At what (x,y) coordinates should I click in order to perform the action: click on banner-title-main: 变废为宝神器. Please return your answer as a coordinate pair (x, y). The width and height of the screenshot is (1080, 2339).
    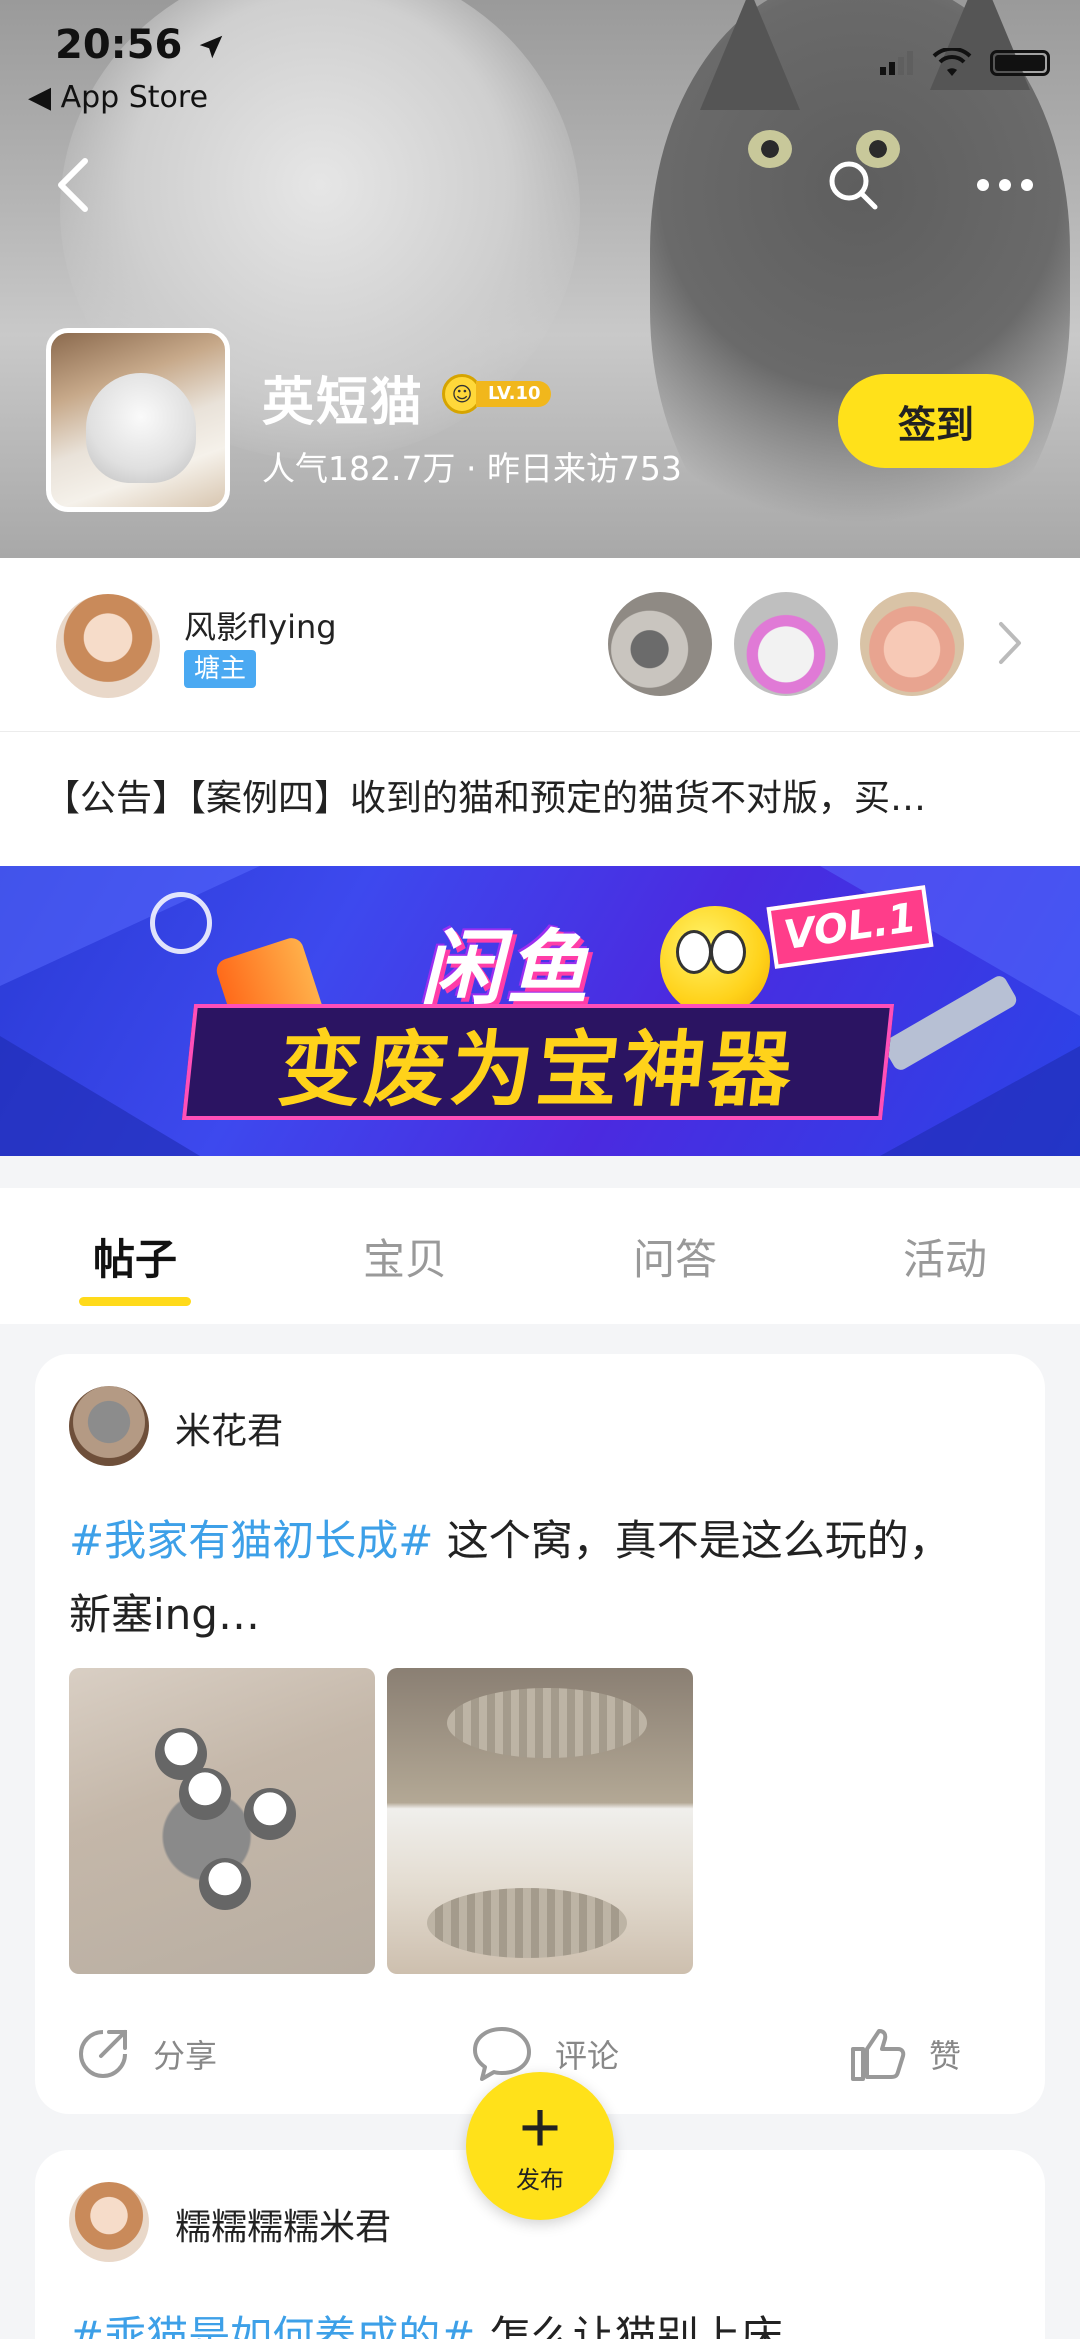
    Looking at the image, I should click on (538, 1062).